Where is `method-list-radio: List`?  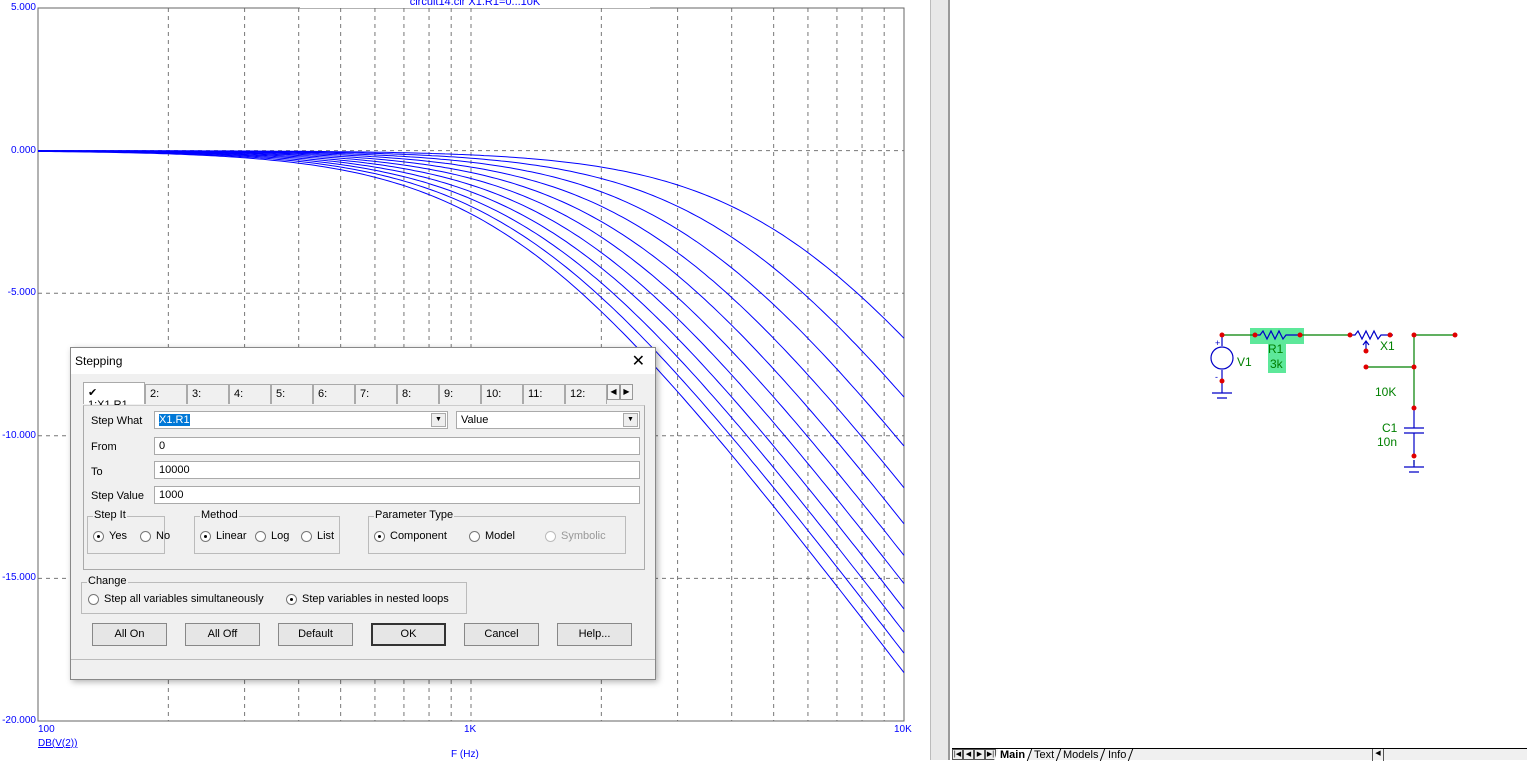 method-list-radio: List is located at coordinates (317, 536).